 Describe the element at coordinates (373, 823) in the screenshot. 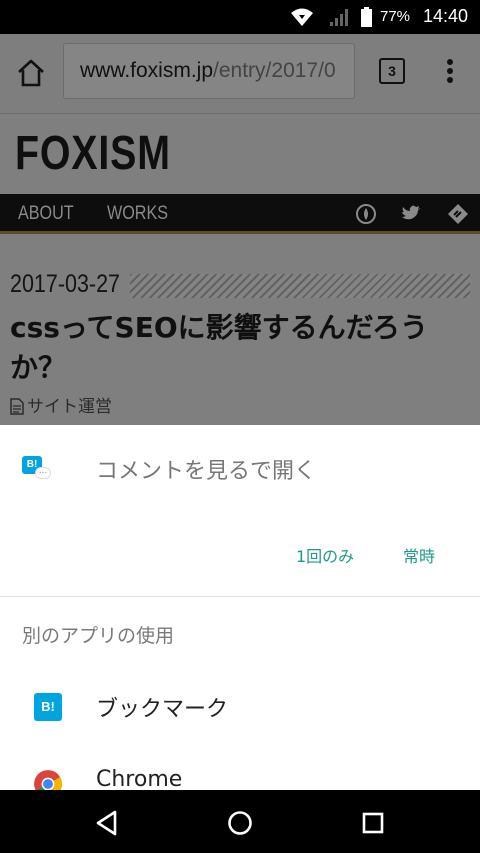

I see `recents-icon` at that location.